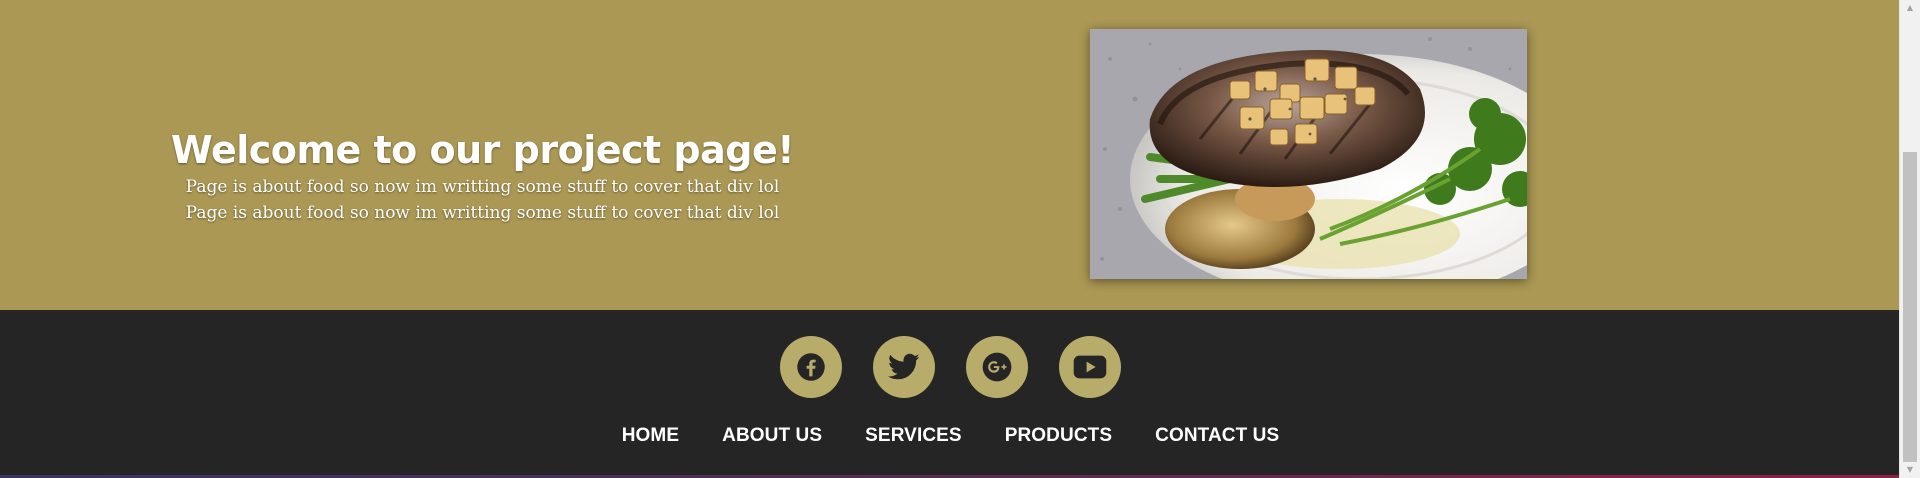 The width and height of the screenshot is (1920, 478). What do you see at coordinates (772, 436) in the screenshot?
I see `nav-about-us: ABOUT US` at bounding box center [772, 436].